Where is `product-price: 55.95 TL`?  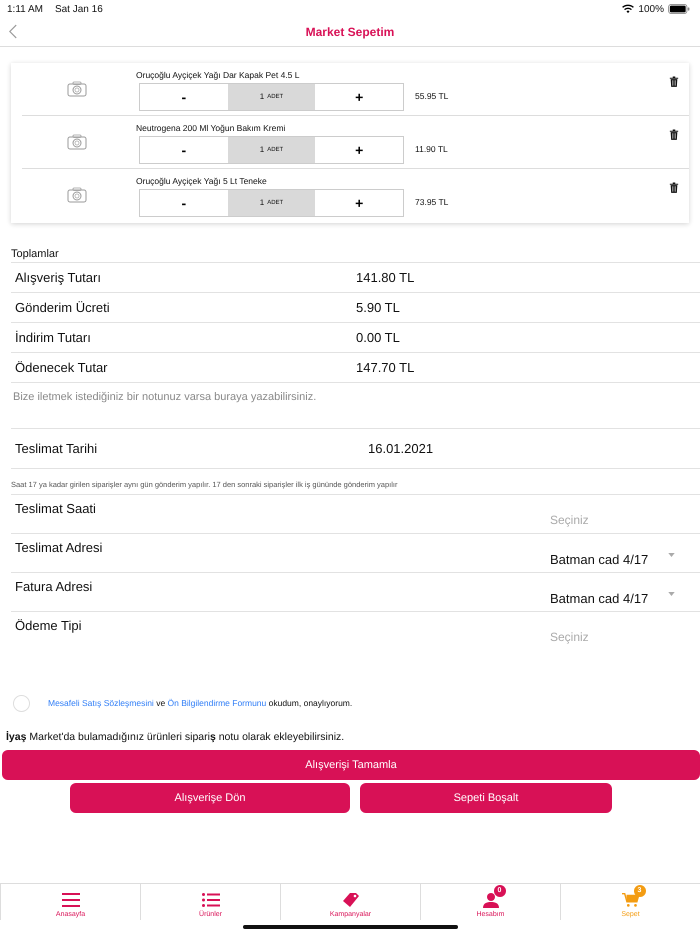
product-price: 55.95 TL is located at coordinates (431, 95).